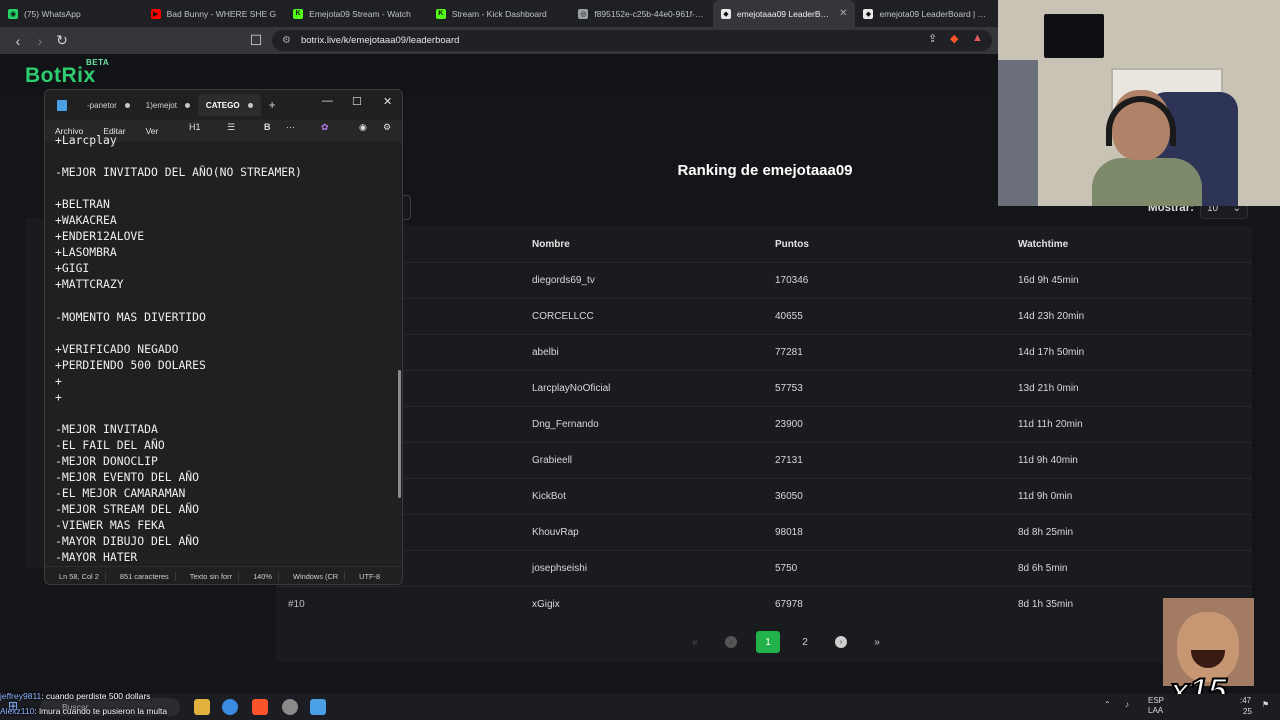 Image resolution: width=1280 pixels, height=720 pixels. I want to click on bold-button: B, so click(267, 127).